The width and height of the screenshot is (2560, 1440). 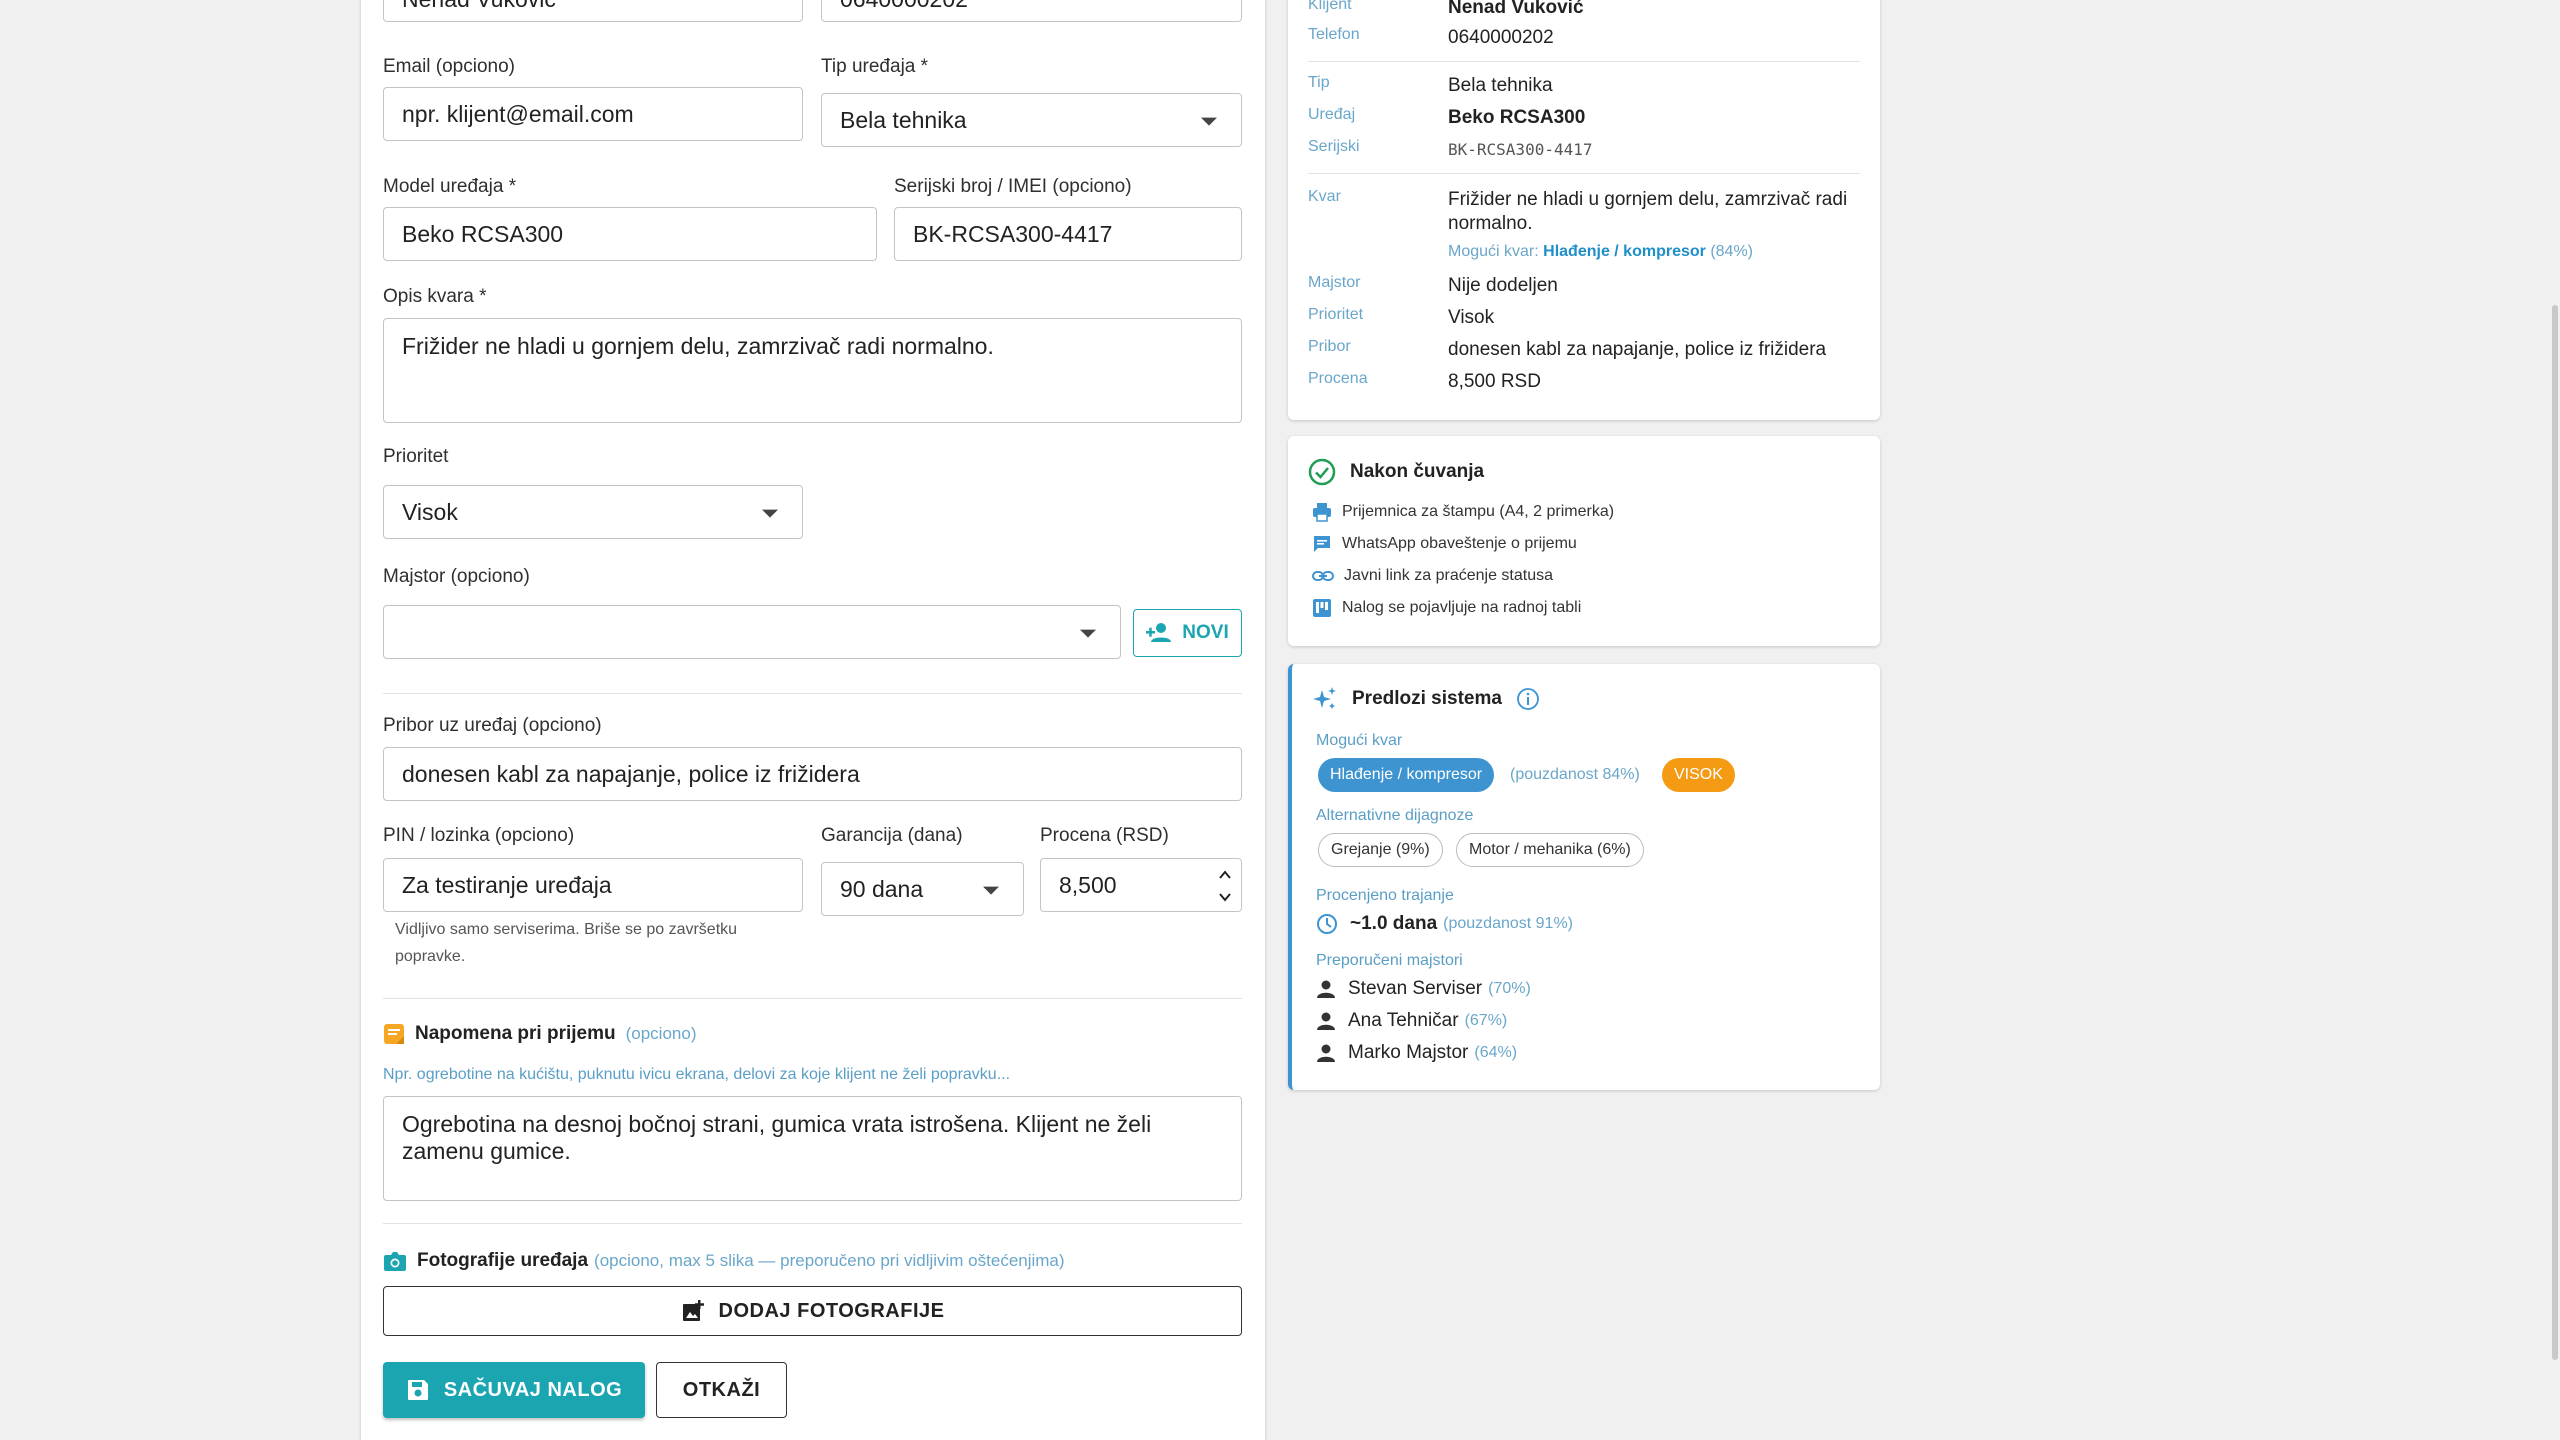 What do you see at coordinates (430, 511) in the screenshot?
I see `priority-value: Visok` at bounding box center [430, 511].